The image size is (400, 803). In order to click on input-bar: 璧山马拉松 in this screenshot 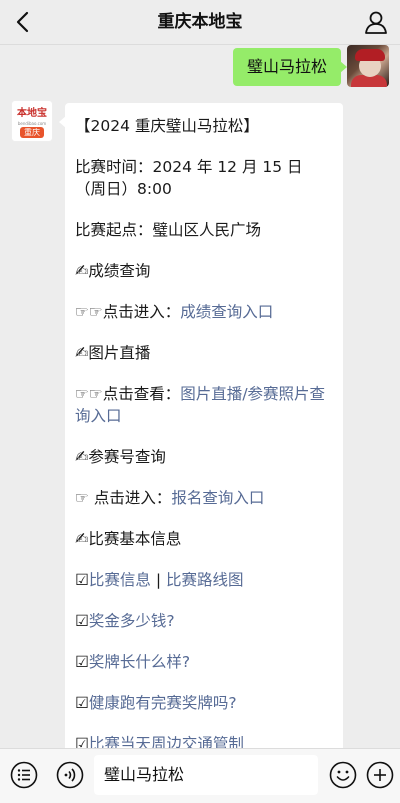, I will do `click(200, 775)`.